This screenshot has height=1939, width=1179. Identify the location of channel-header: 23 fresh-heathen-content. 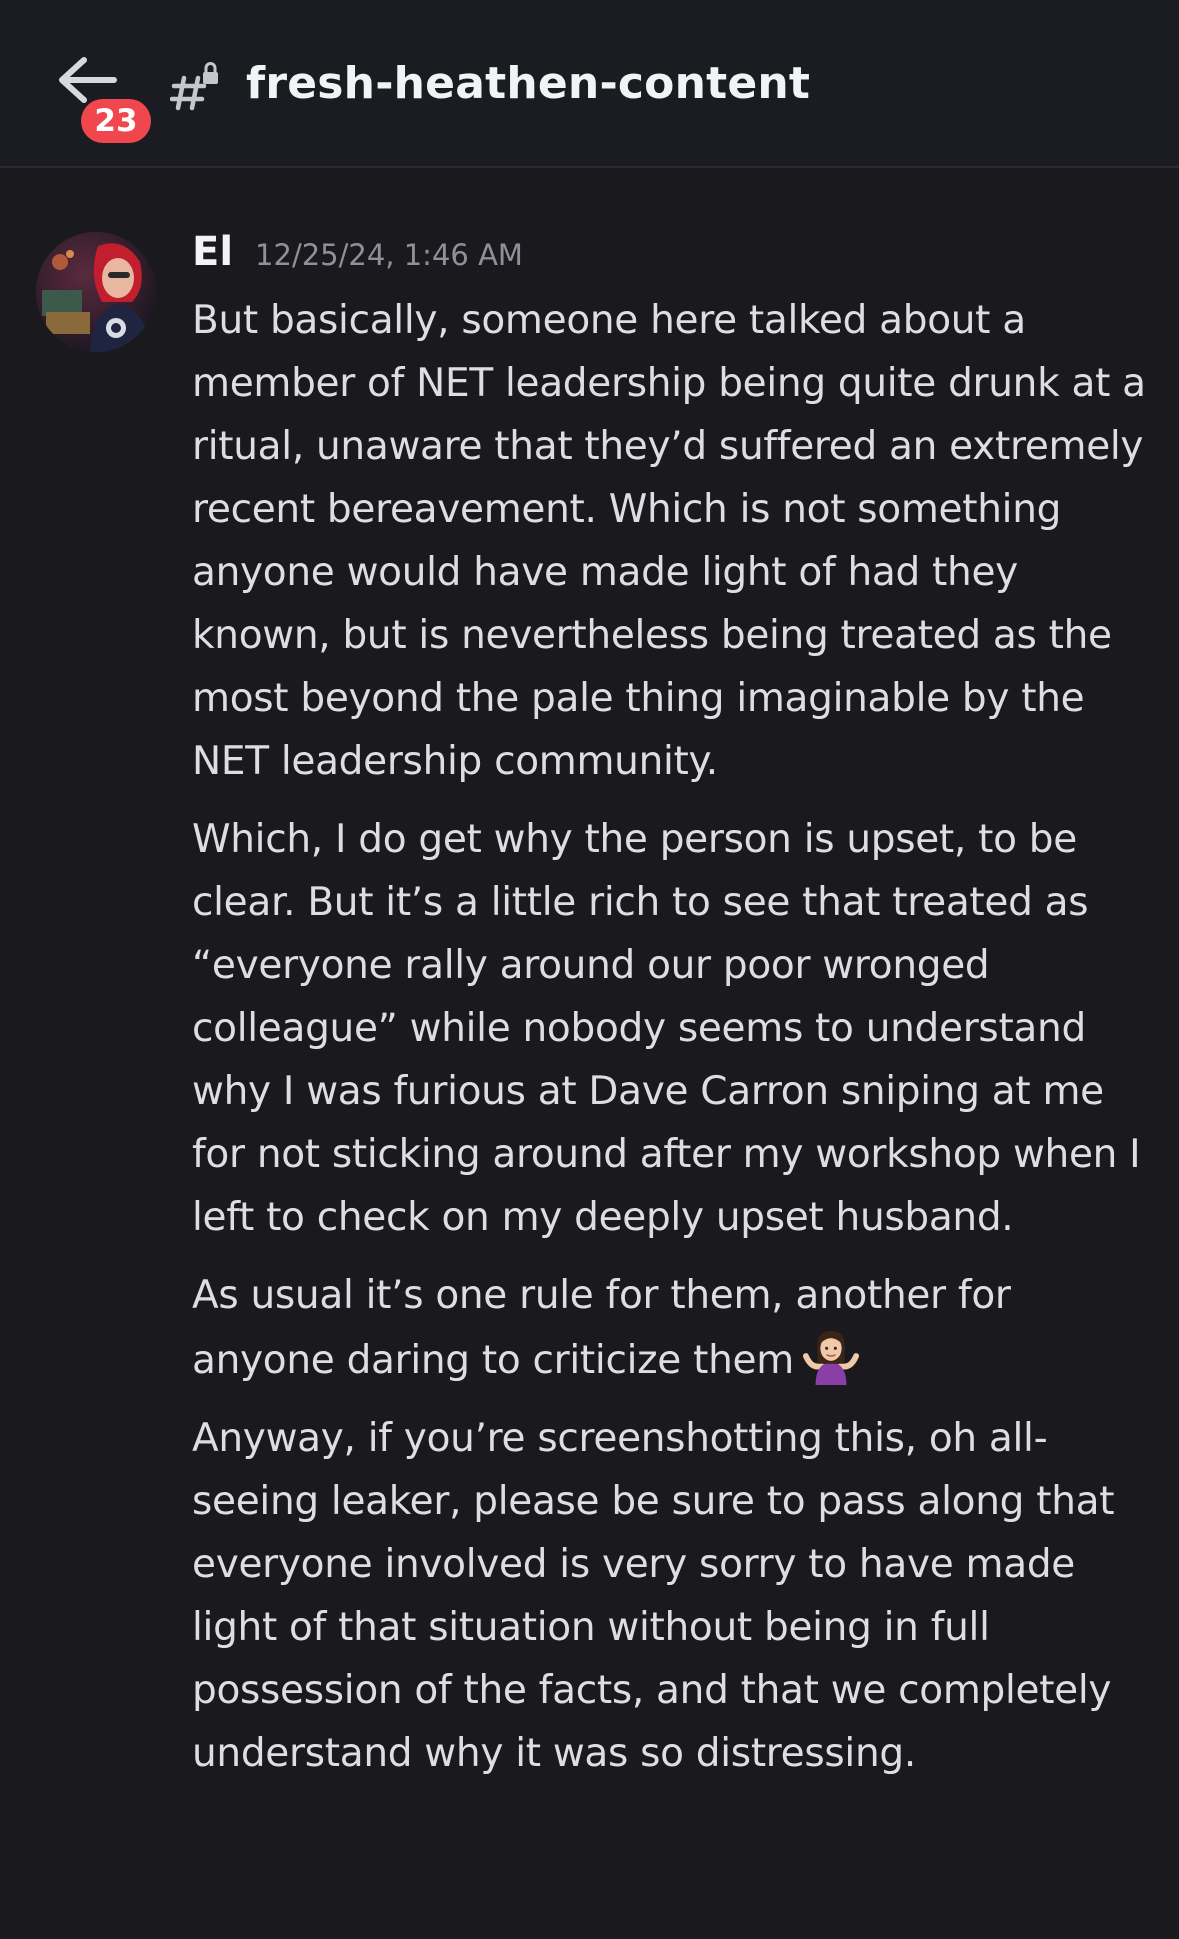
(589, 84).